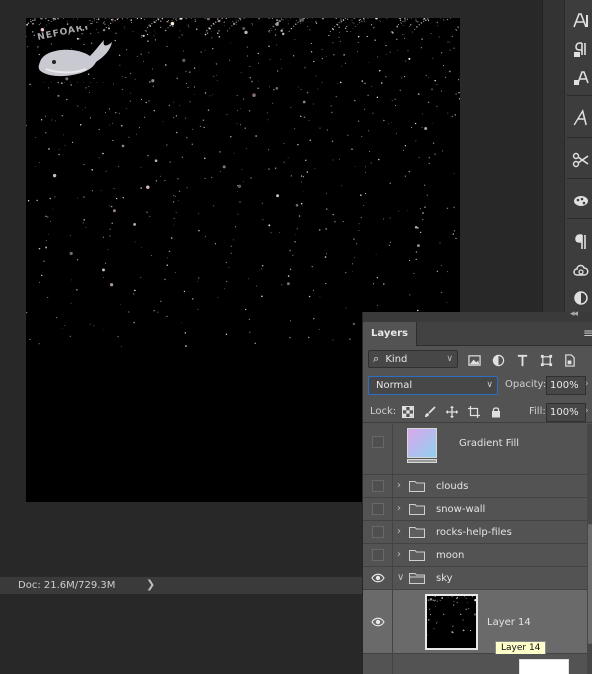  Describe the element at coordinates (574, 314) in the screenshot. I see `collapse-panel-icon: ◂◂` at that location.